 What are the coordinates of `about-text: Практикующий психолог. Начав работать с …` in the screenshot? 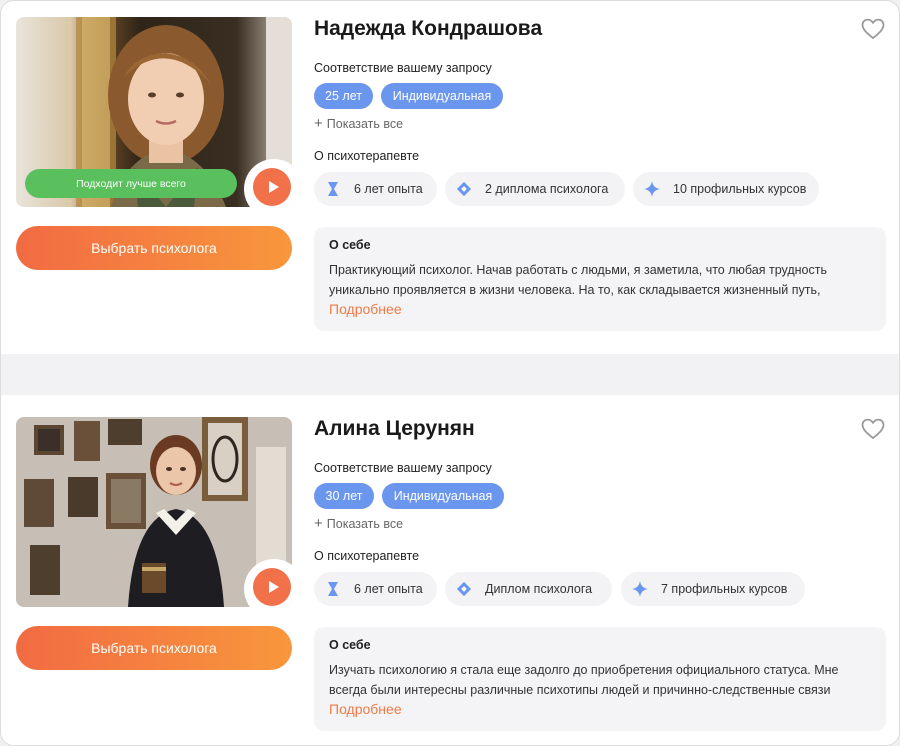 It's located at (578, 280).